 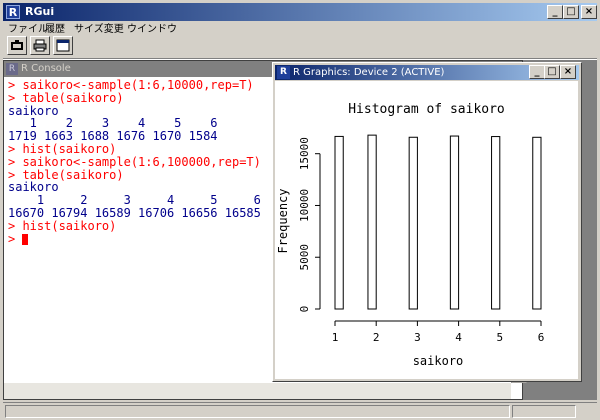 What do you see at coordinates (537, 72) in the screenshot?
I see `graphics-minimize-button: _` at bounding box center [537, 72].